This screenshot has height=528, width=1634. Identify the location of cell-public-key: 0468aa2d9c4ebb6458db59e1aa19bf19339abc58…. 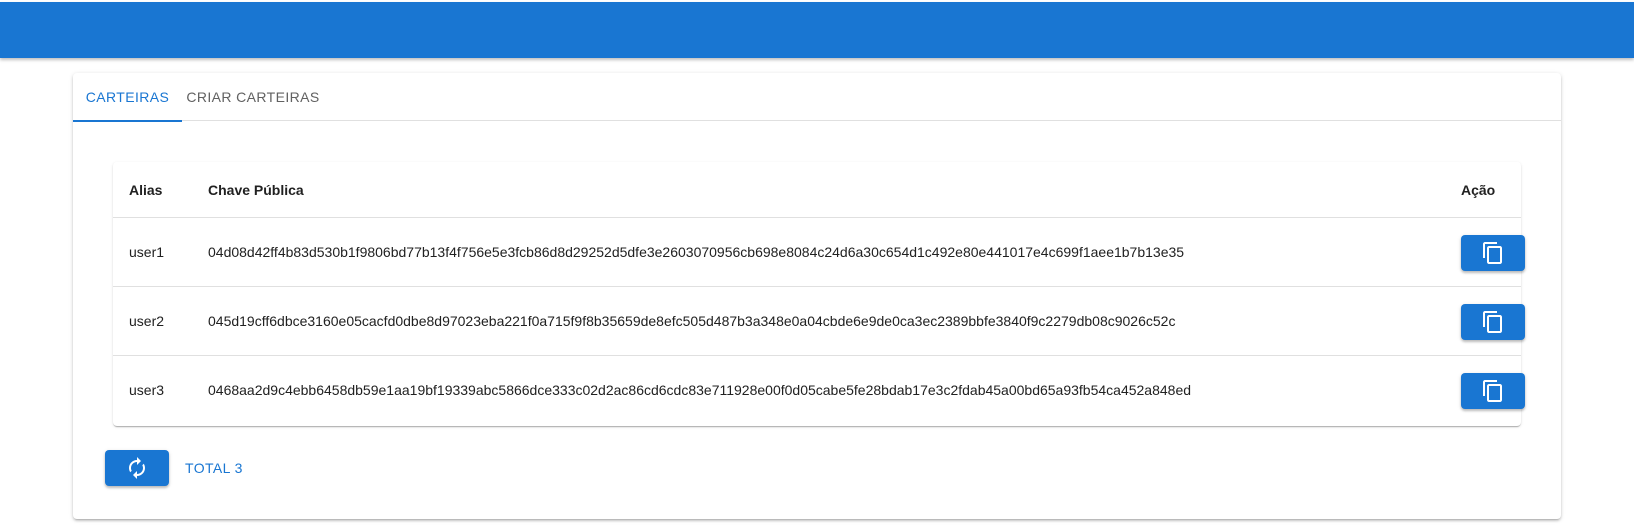
(700, 390).